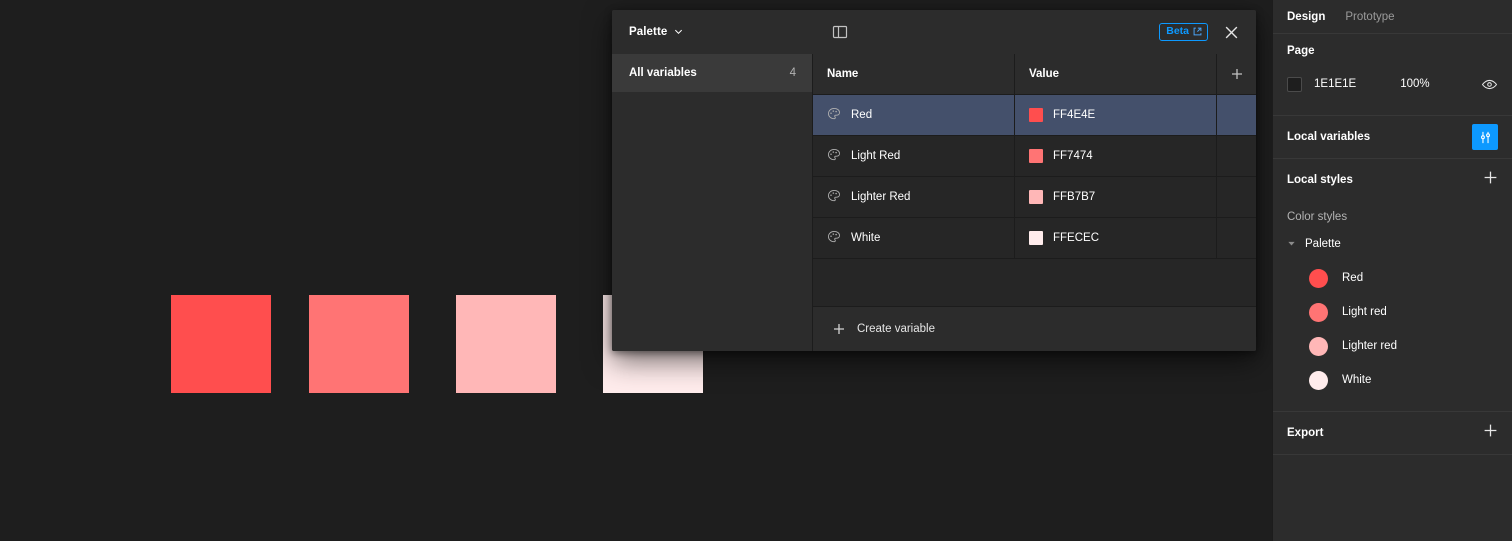 This screenshot has height=541, width=1512. Describe the element at coordinates (1197, 31) in the screenshot. I see `external-link-icon` at that location.